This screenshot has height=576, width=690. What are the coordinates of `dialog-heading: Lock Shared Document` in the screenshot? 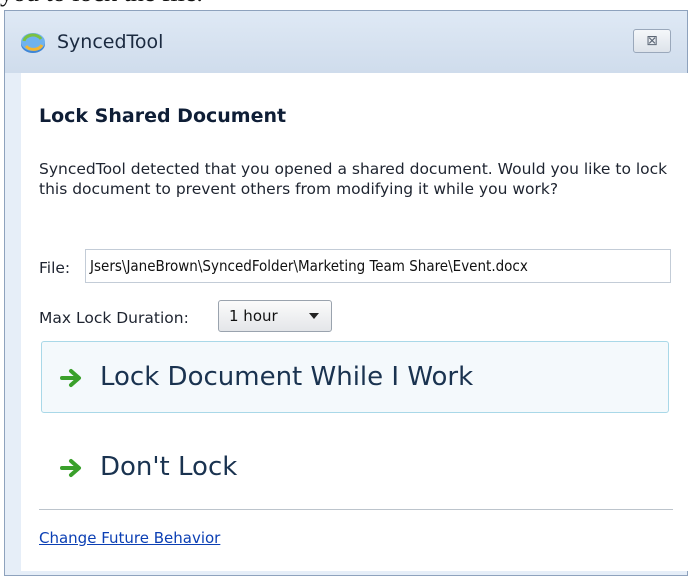 It's located at (163, 116).